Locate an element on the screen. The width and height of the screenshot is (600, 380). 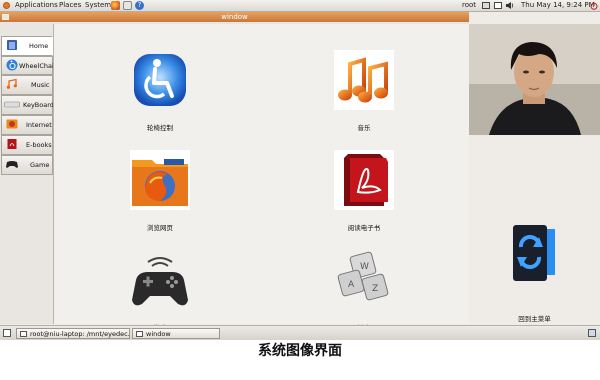
sidebar-item-label: KeyBoard is located at coordinates (38, 105).